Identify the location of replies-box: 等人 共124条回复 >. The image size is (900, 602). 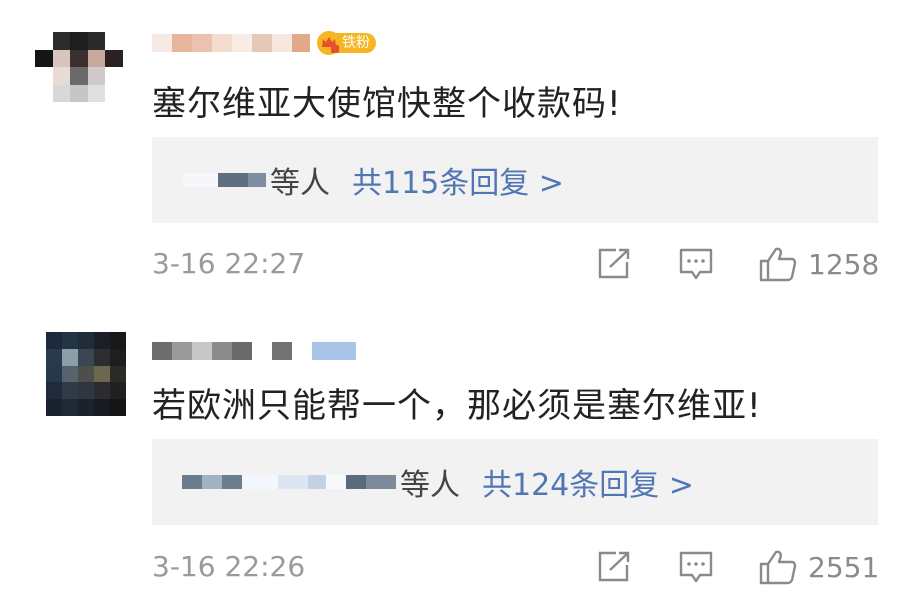
(515, 482).